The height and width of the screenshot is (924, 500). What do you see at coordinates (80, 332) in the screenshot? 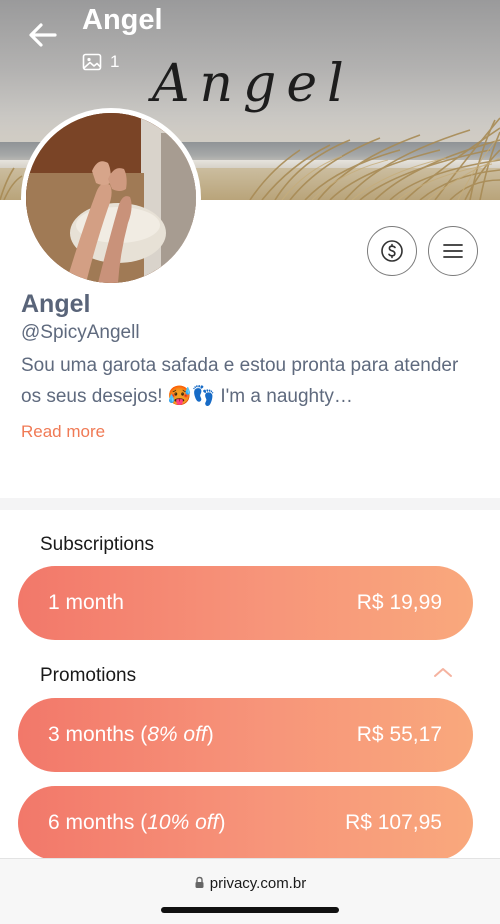
I see `username: @SpicyAngell` at bounding box center [80, 332].